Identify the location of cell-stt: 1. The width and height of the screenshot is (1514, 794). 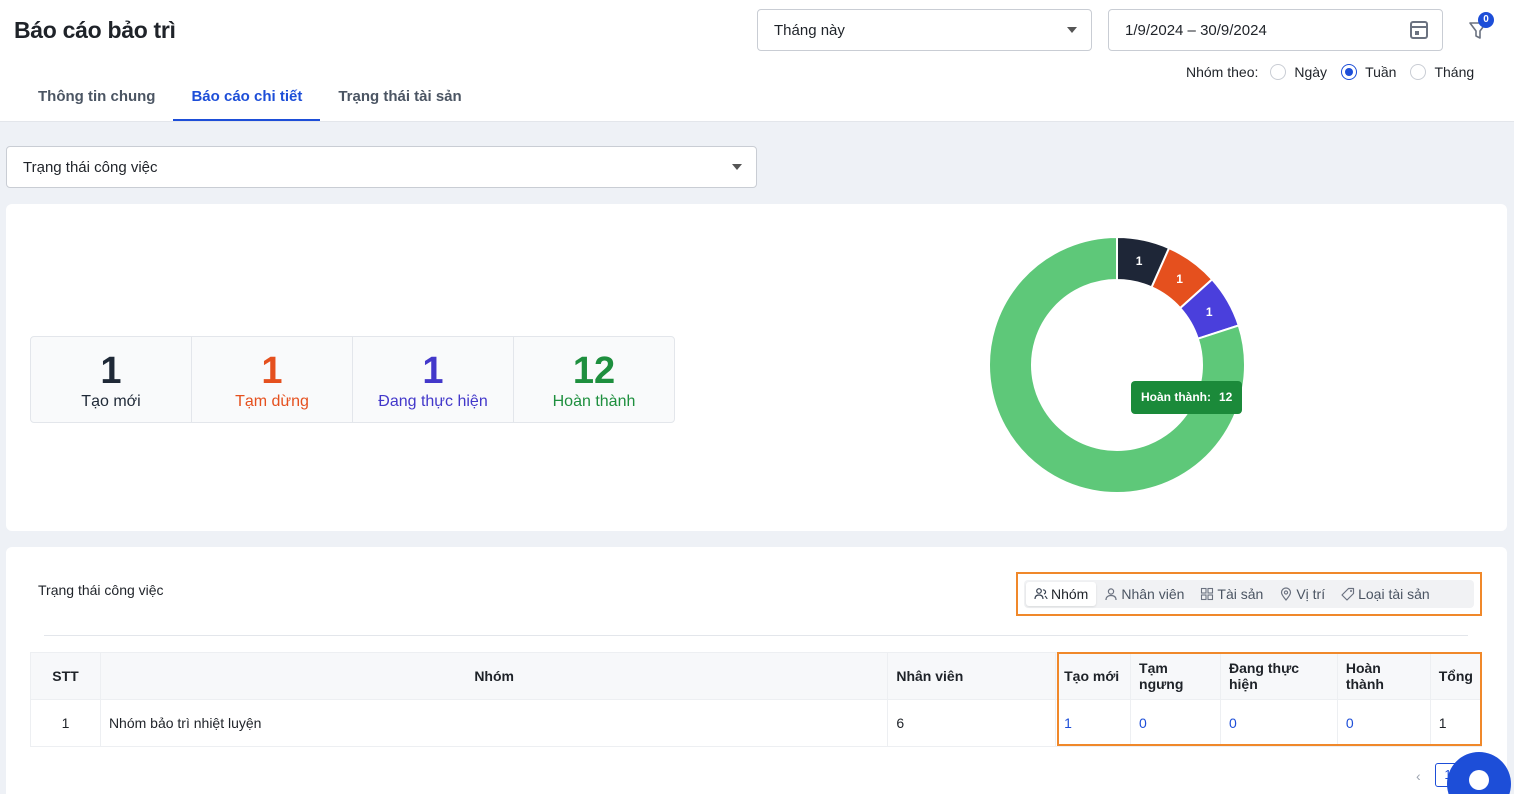
(65, 723).